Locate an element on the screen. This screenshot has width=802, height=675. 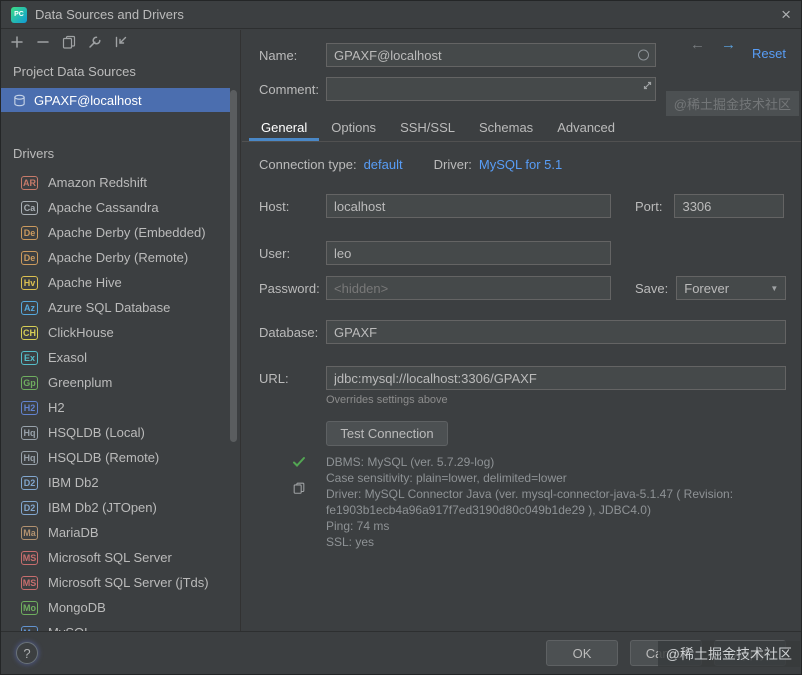
sidebar-scrollbar is located at coordinates (233, 266).